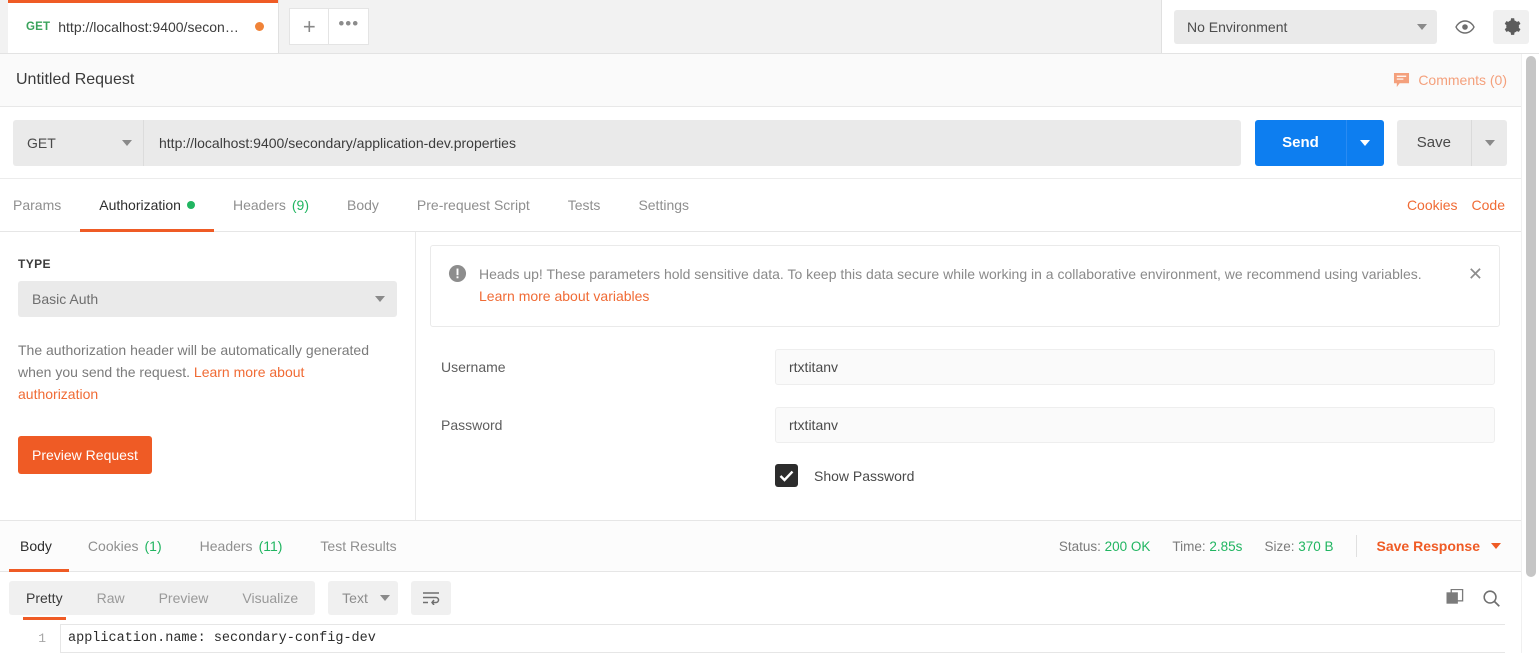 The height and width of the screenshot is (653, 1539). I want to click on view-preview: Preview, so click(184, 598).